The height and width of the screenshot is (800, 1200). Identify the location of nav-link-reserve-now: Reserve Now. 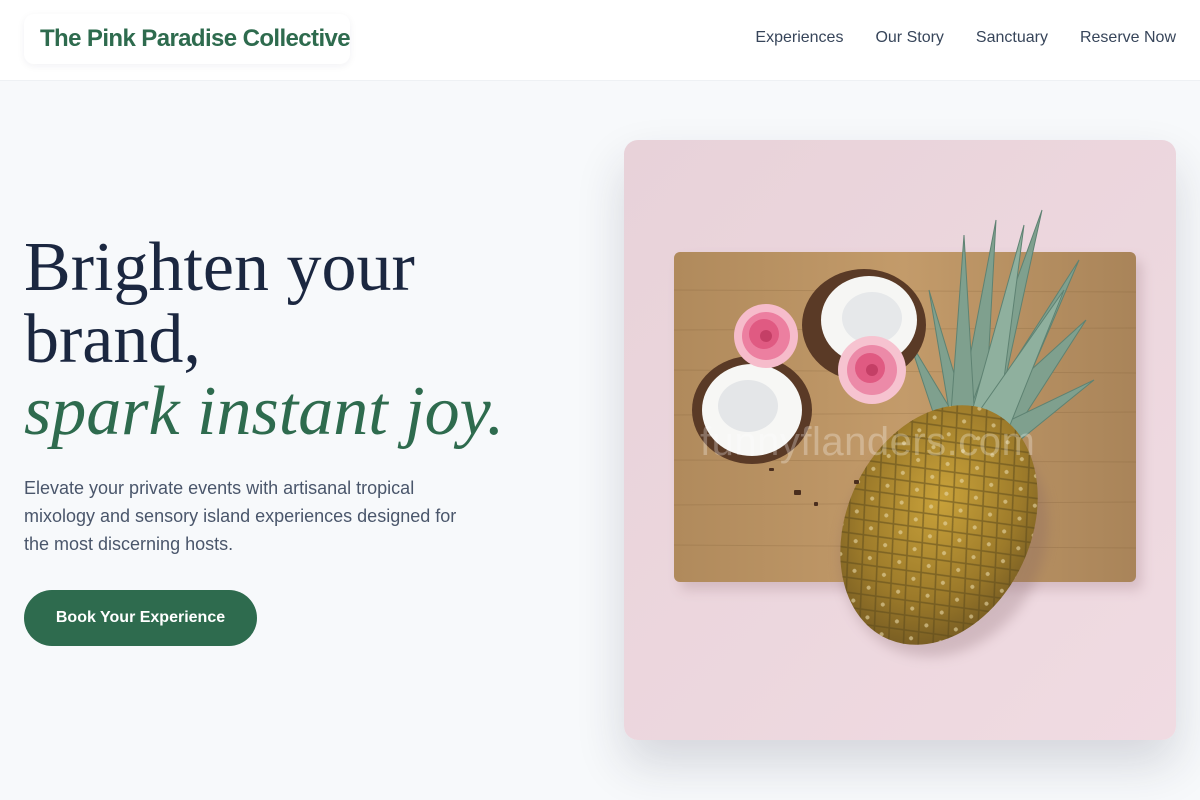
(1128, 38).